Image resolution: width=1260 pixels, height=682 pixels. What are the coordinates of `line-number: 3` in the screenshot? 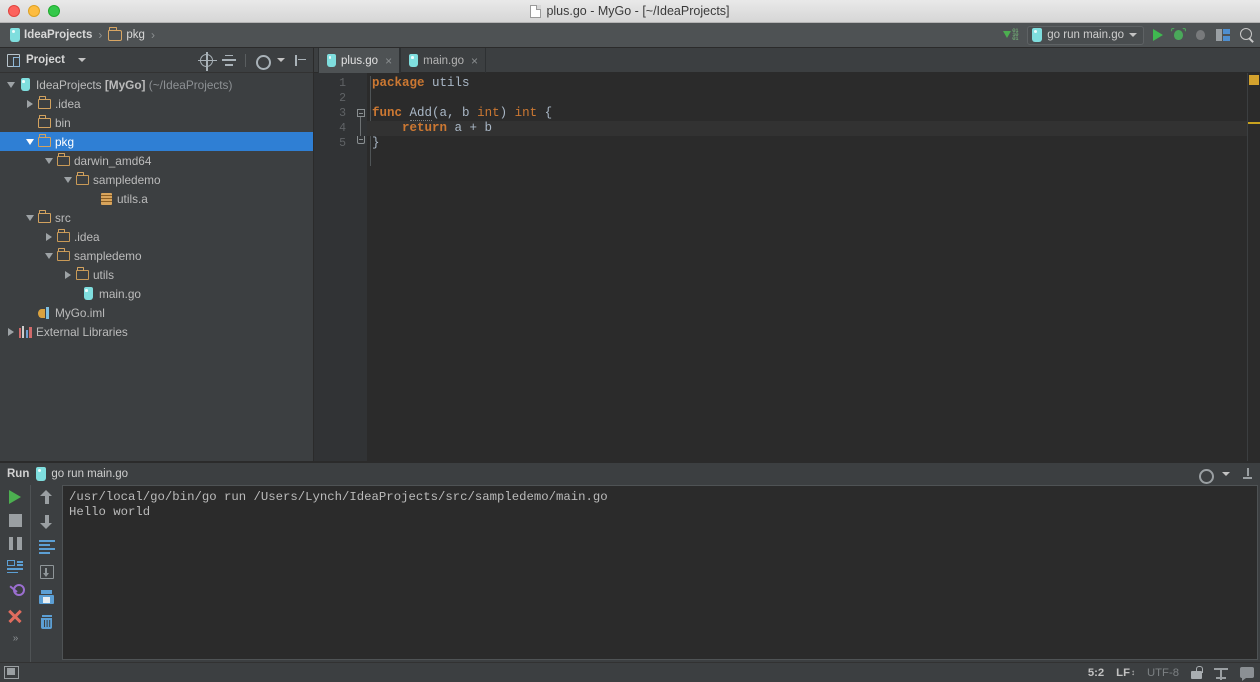 It's located at (342, 113).